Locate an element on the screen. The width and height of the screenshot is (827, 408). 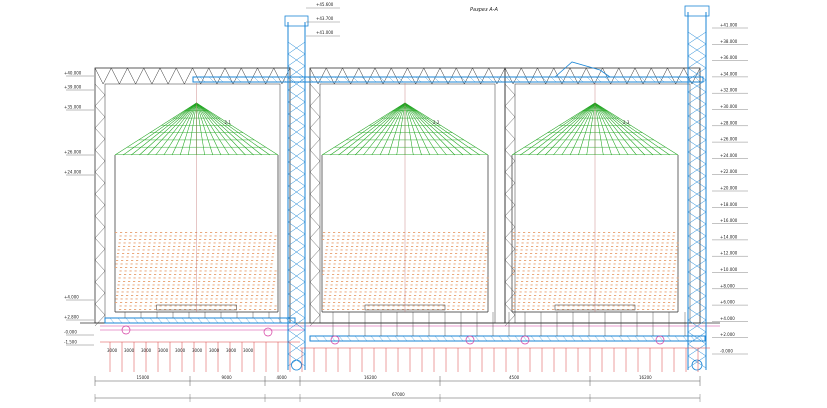
drawing-title: Разрез А-А is located at coordinates (484, 10).